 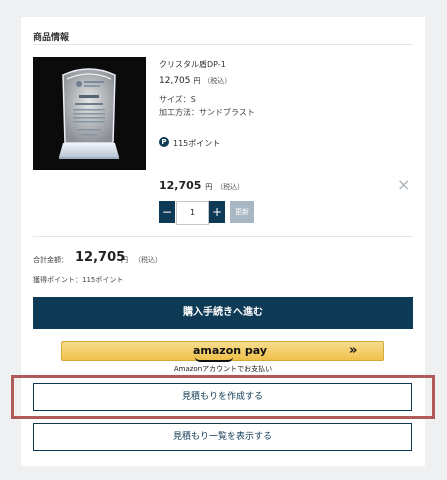 What do you see at coordinates (180, 185) in the screenshot?
I see `line-price-value: 12,705` at bounding box center [180, 185].